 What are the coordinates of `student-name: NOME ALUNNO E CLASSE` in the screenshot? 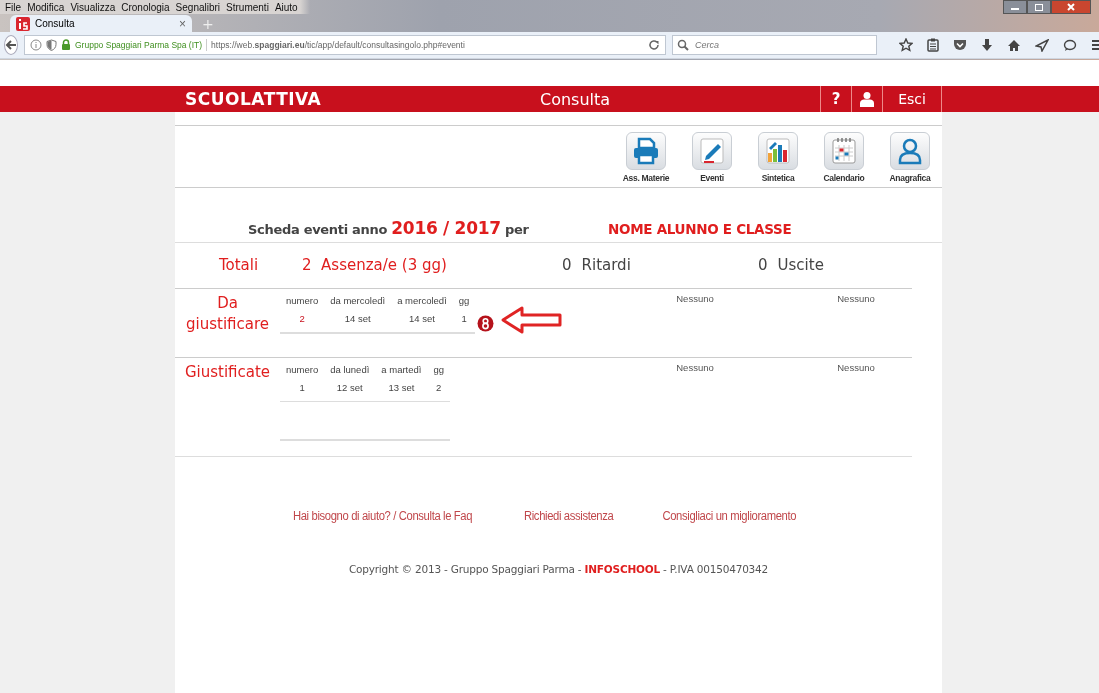 It's located at (700, 229).